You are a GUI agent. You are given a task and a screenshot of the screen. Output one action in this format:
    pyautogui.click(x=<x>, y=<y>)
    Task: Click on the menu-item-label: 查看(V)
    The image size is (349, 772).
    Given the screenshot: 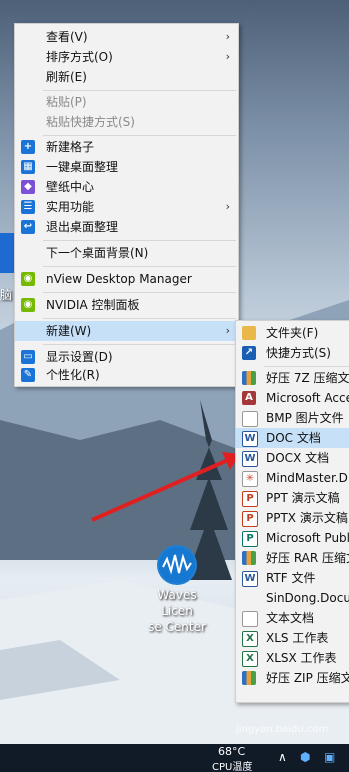 What is the action you would take?
    pyautogui.click(x=67, y=37)
    